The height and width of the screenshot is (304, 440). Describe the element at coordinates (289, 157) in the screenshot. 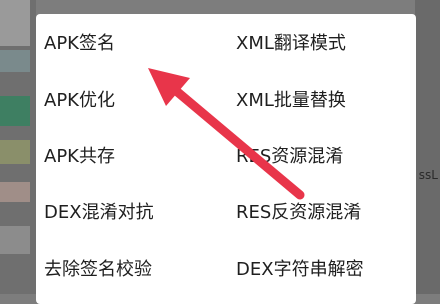

I see `menu-item-res-obfuscate: RES资源混淆` at that location.